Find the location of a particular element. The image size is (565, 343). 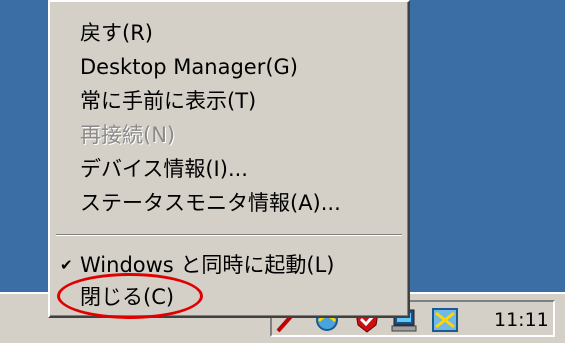

menu-item-desktop-manager: Desktop Manager(G) is located at coordinates (189, 67).